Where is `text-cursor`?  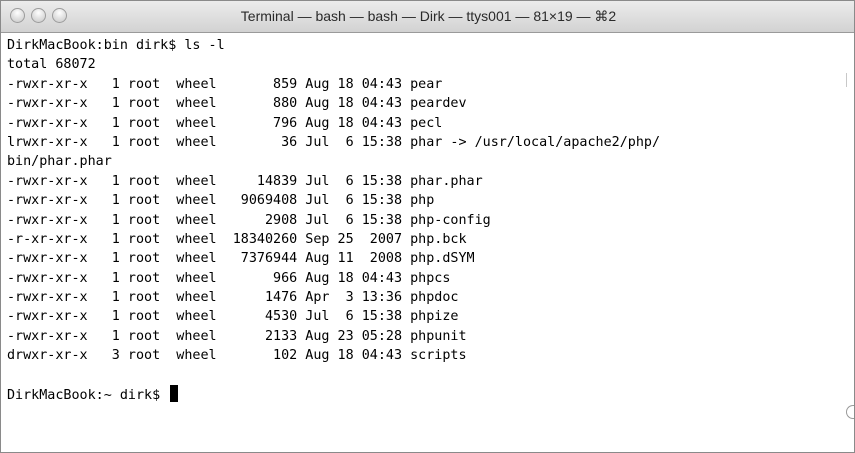 text-cursor is located at coordinates (174, 394).